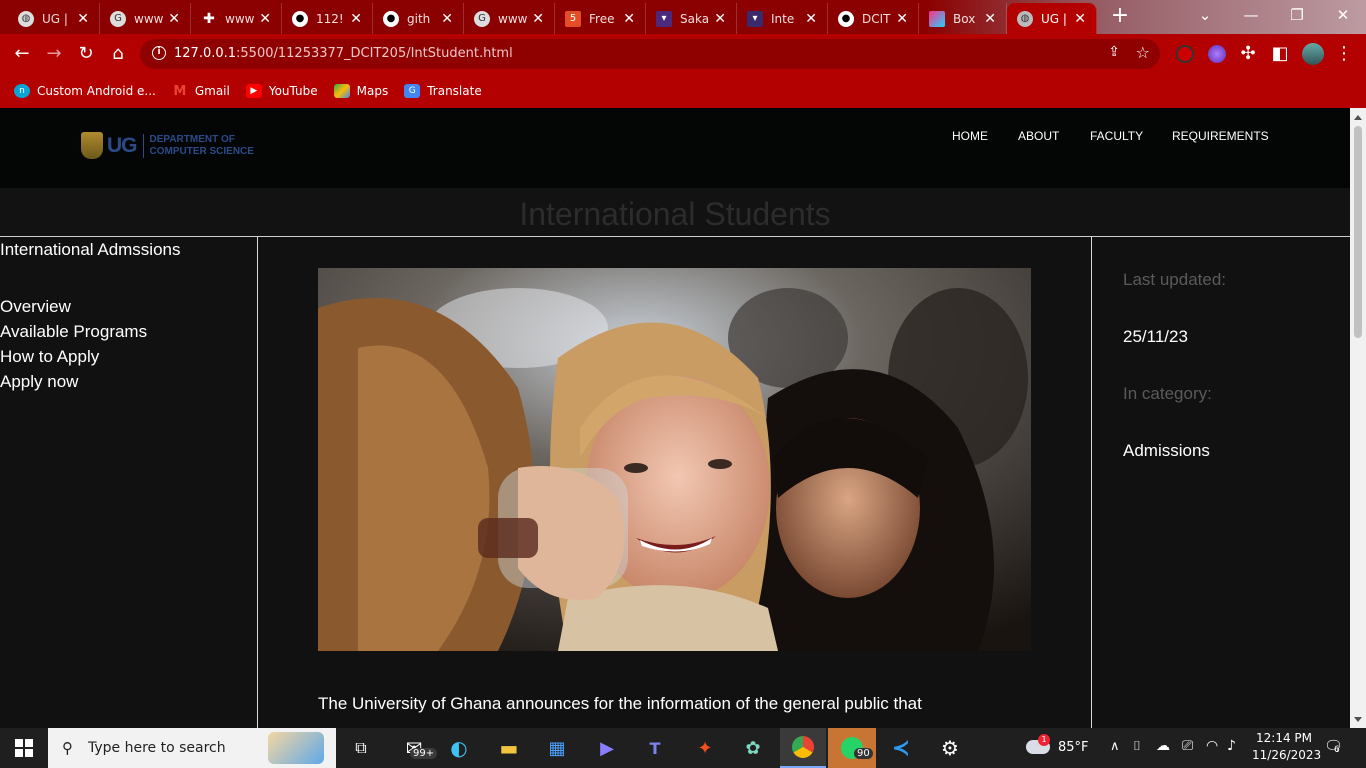 This screenshot has height=768, width=1366. Describe the element at coordinates (1205, 15) in the screenshot. I see `tab-search-chevron-icon: ⌄` at that location.